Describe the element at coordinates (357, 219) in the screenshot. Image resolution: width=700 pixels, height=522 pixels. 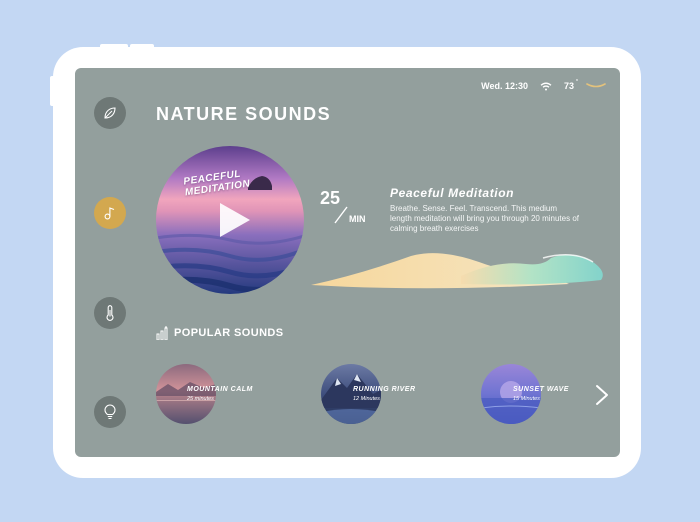
I see `duration-unit: MIN` at that location.